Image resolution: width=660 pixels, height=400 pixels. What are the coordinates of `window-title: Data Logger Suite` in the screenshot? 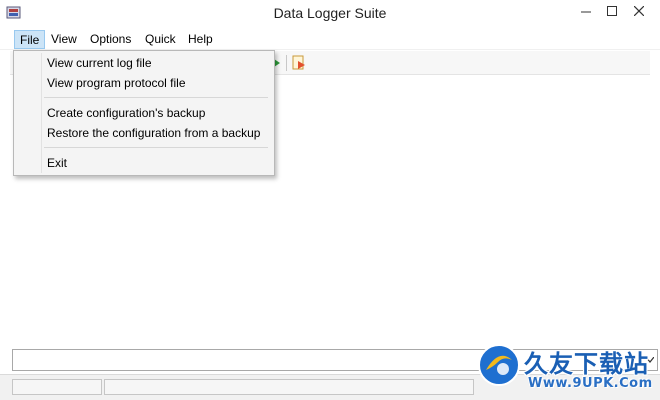 It's located at (330, 13).